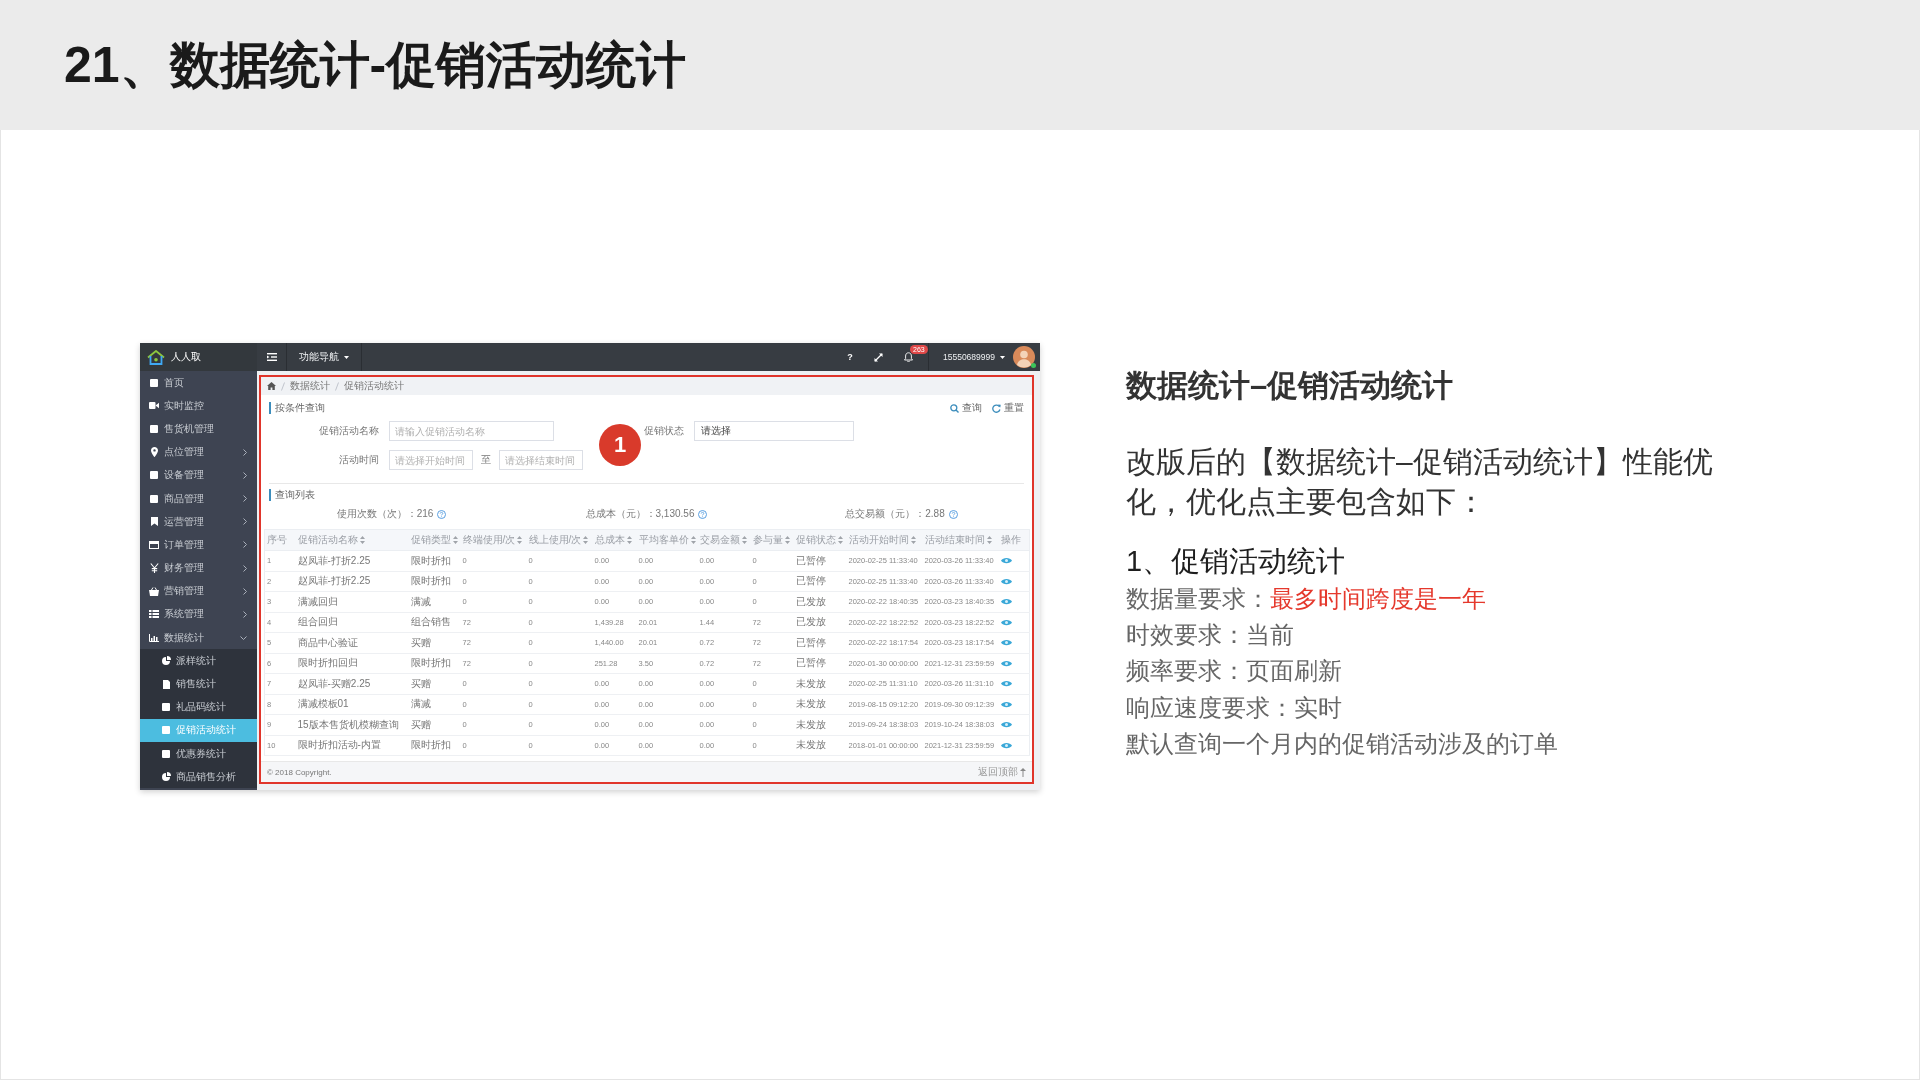 The width and height of the screenshot is (1920, 1080). I want to click on yen-icon, so click(154, 568).